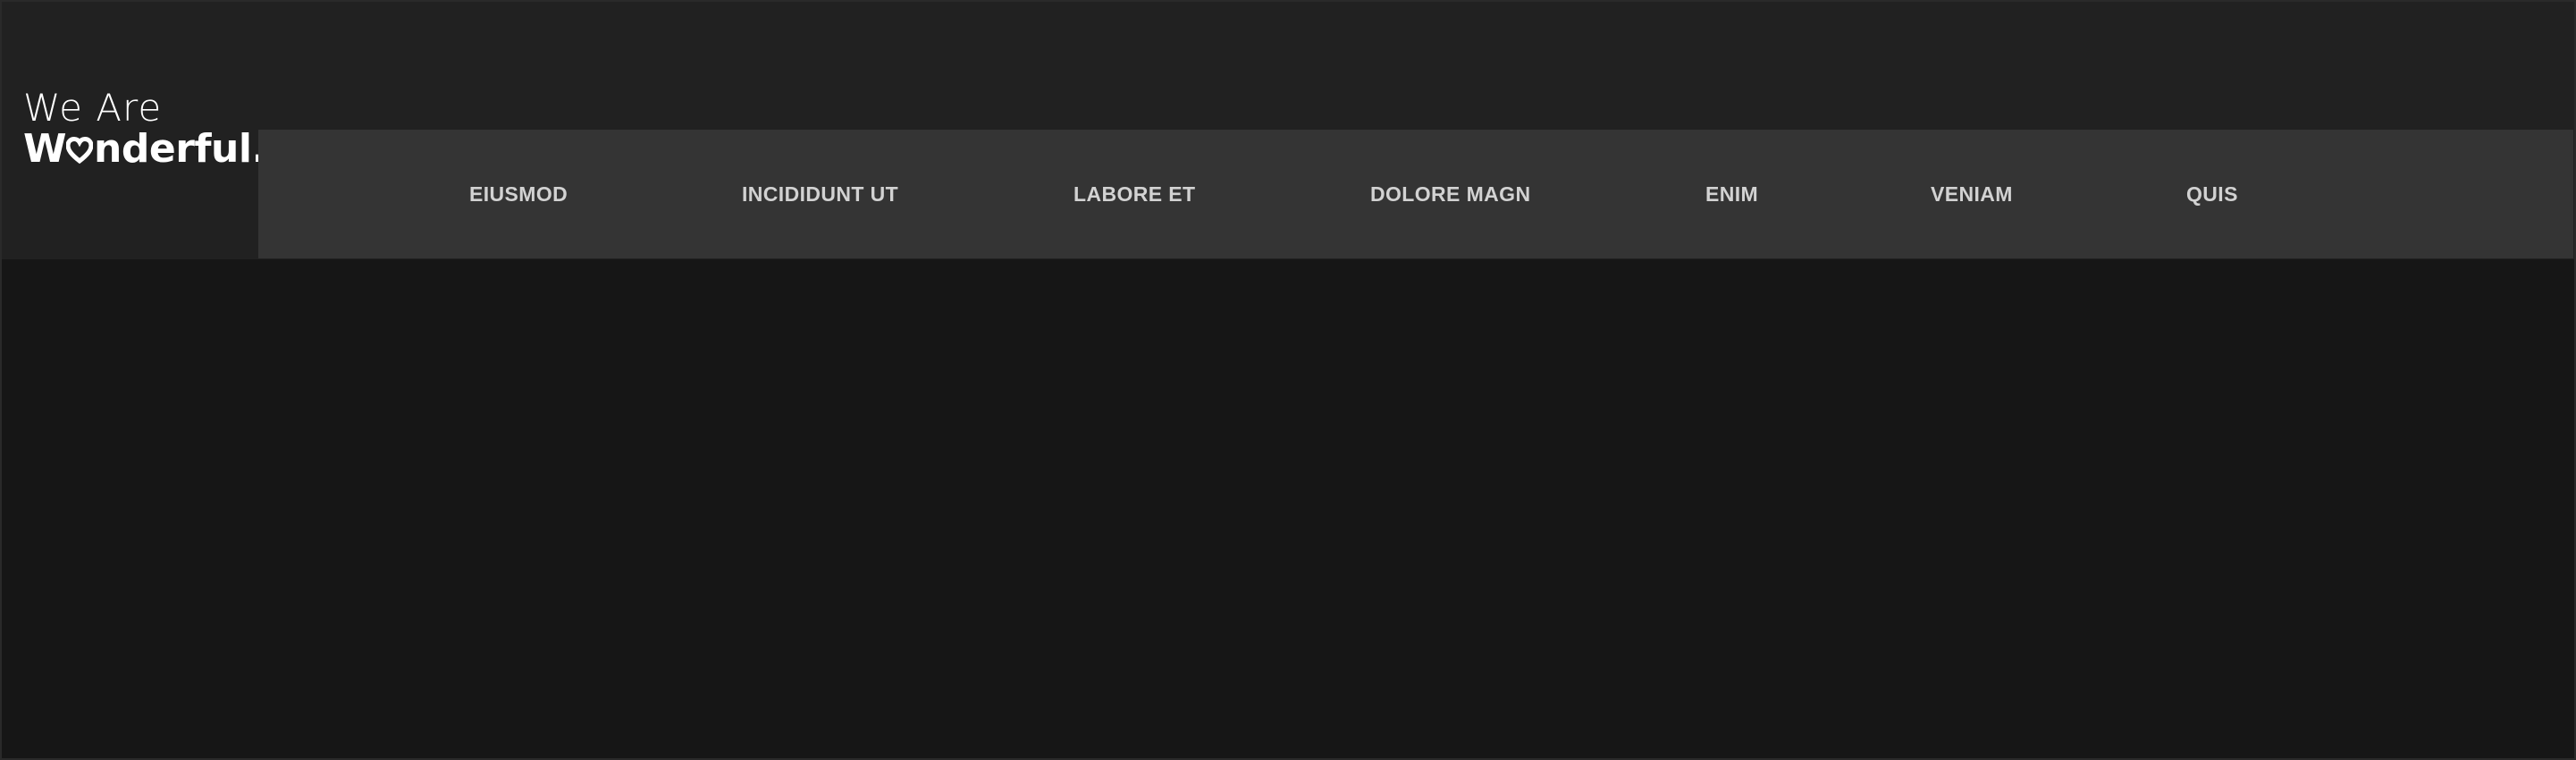 The image size is (2576, 760). Describe the element at coordinates (519, 194) in the screenshot. I see `nav-item-eiusmod: EIUSMOD` at that location.